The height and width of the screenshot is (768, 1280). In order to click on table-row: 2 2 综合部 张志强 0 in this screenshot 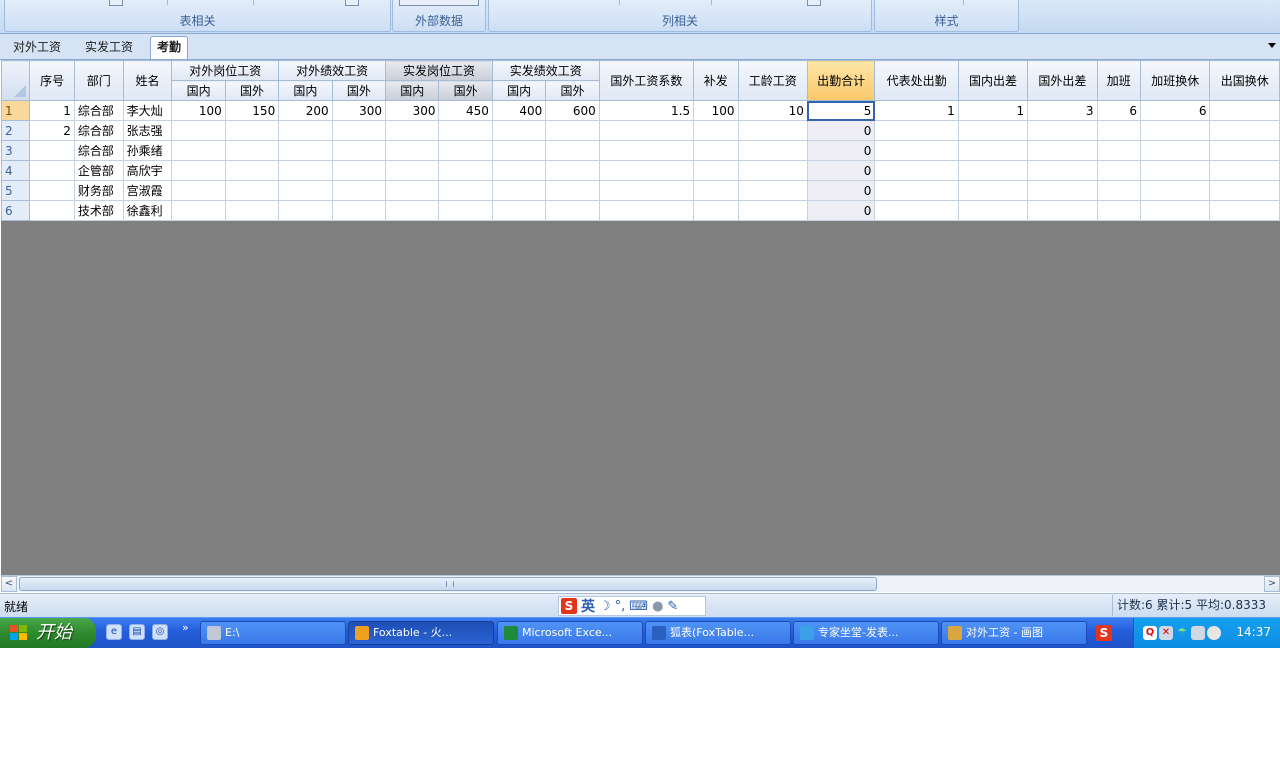, I will do `click(640, 130)`.